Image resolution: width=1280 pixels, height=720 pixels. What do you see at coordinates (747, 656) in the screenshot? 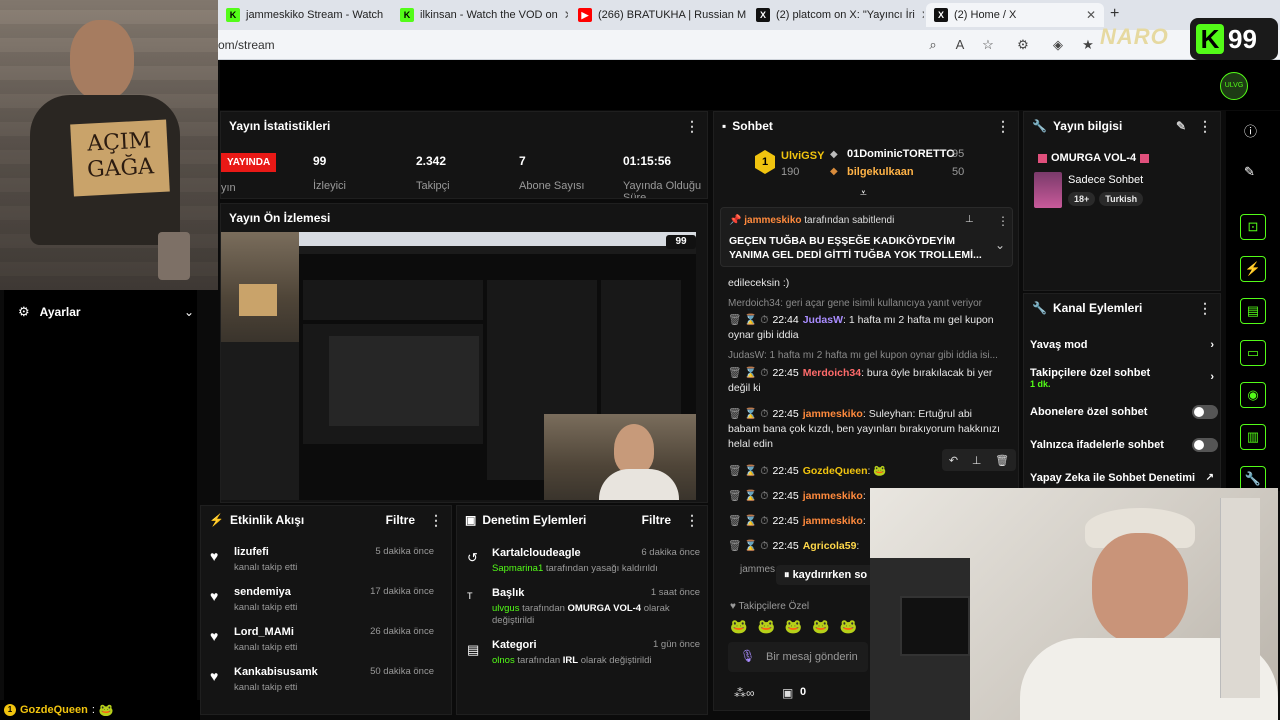
I see `microphone-icon: 🎙` at bounding box center [747, 656].